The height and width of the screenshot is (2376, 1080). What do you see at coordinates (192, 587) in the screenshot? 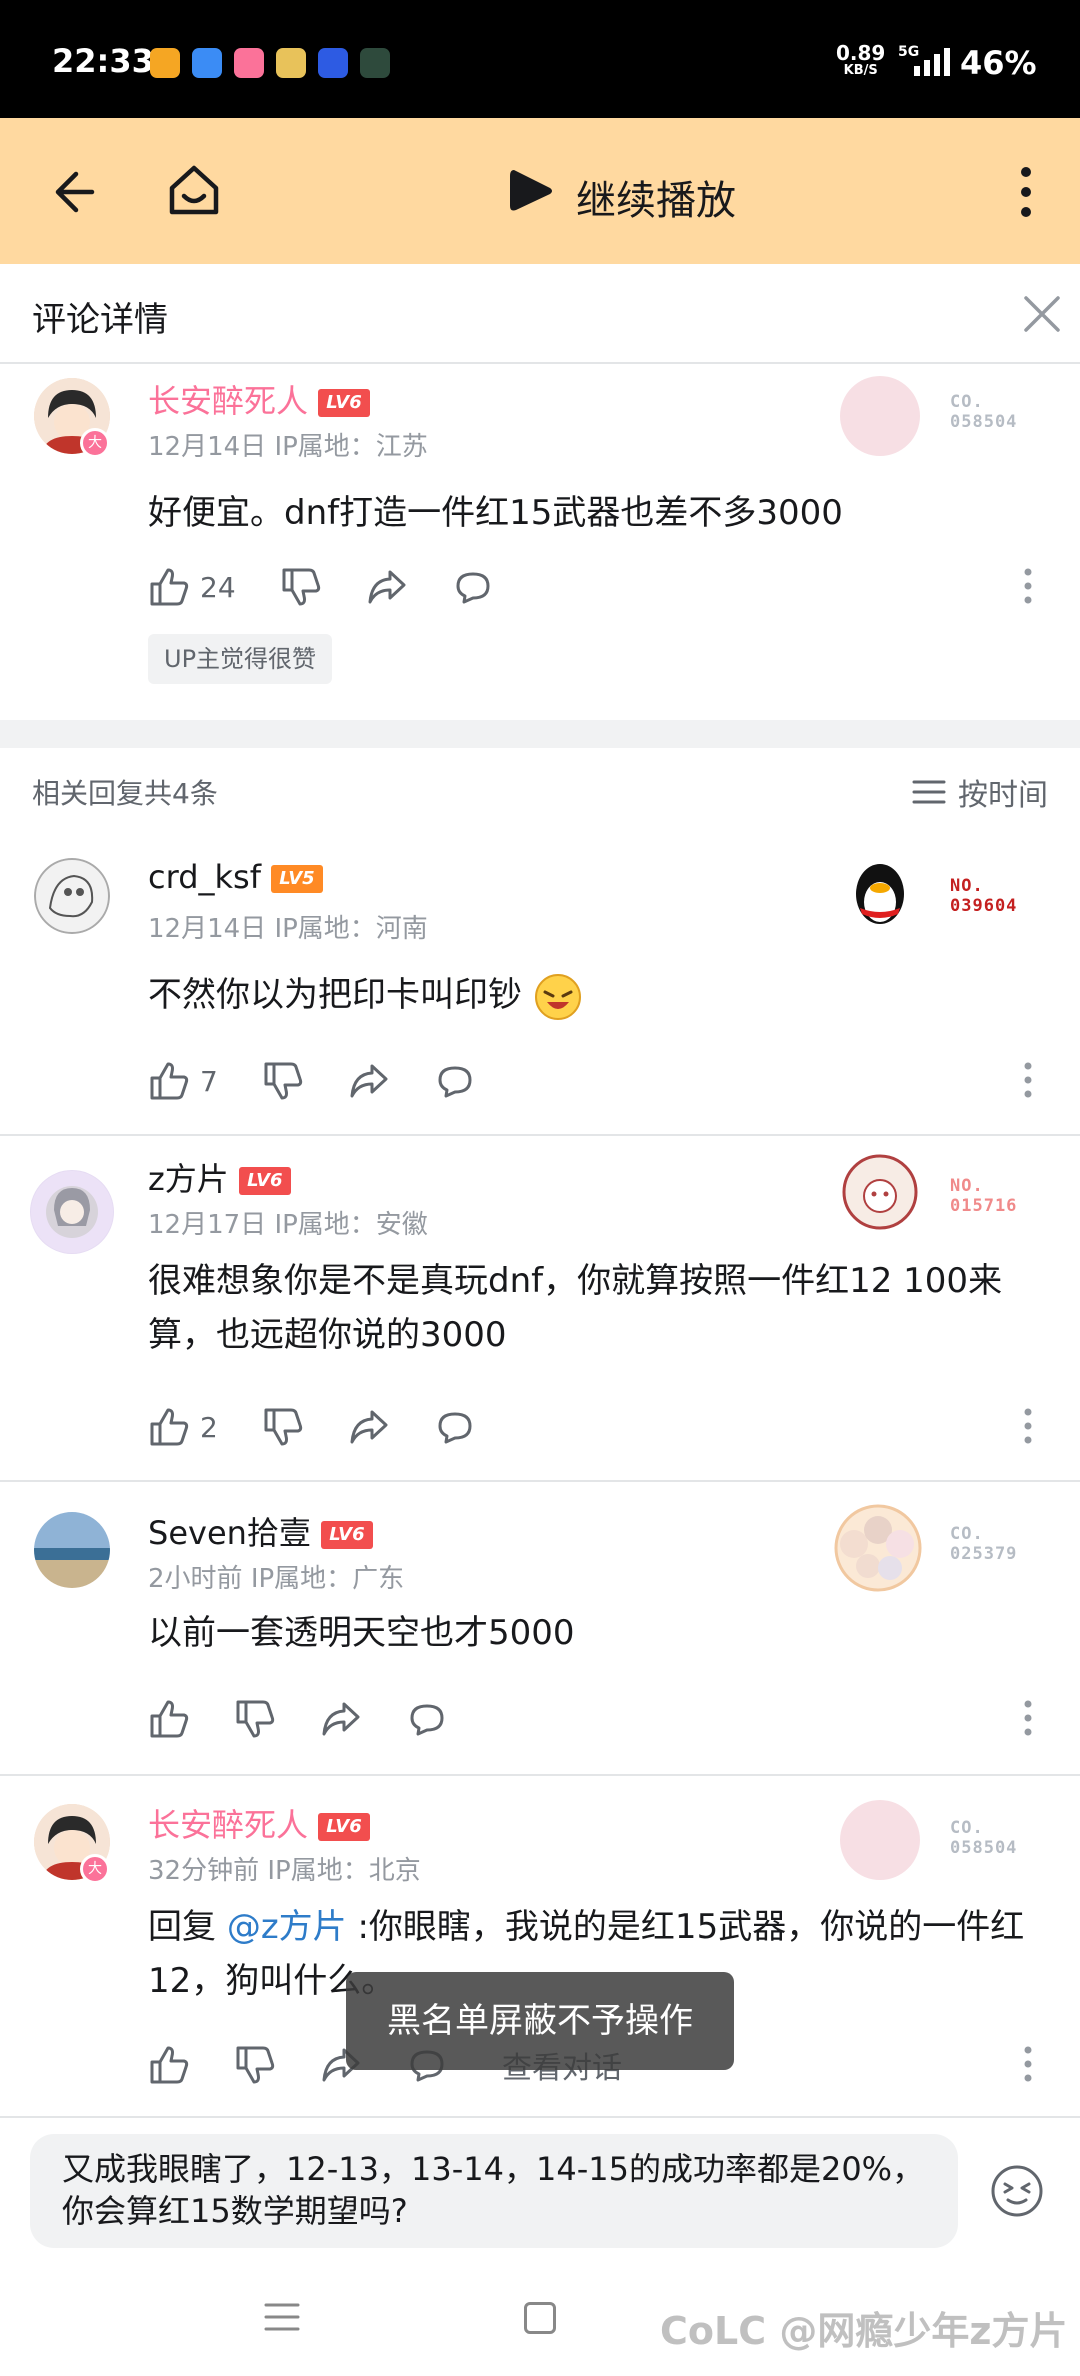
I see `like-button: 24` at bounding box center [192, 587].